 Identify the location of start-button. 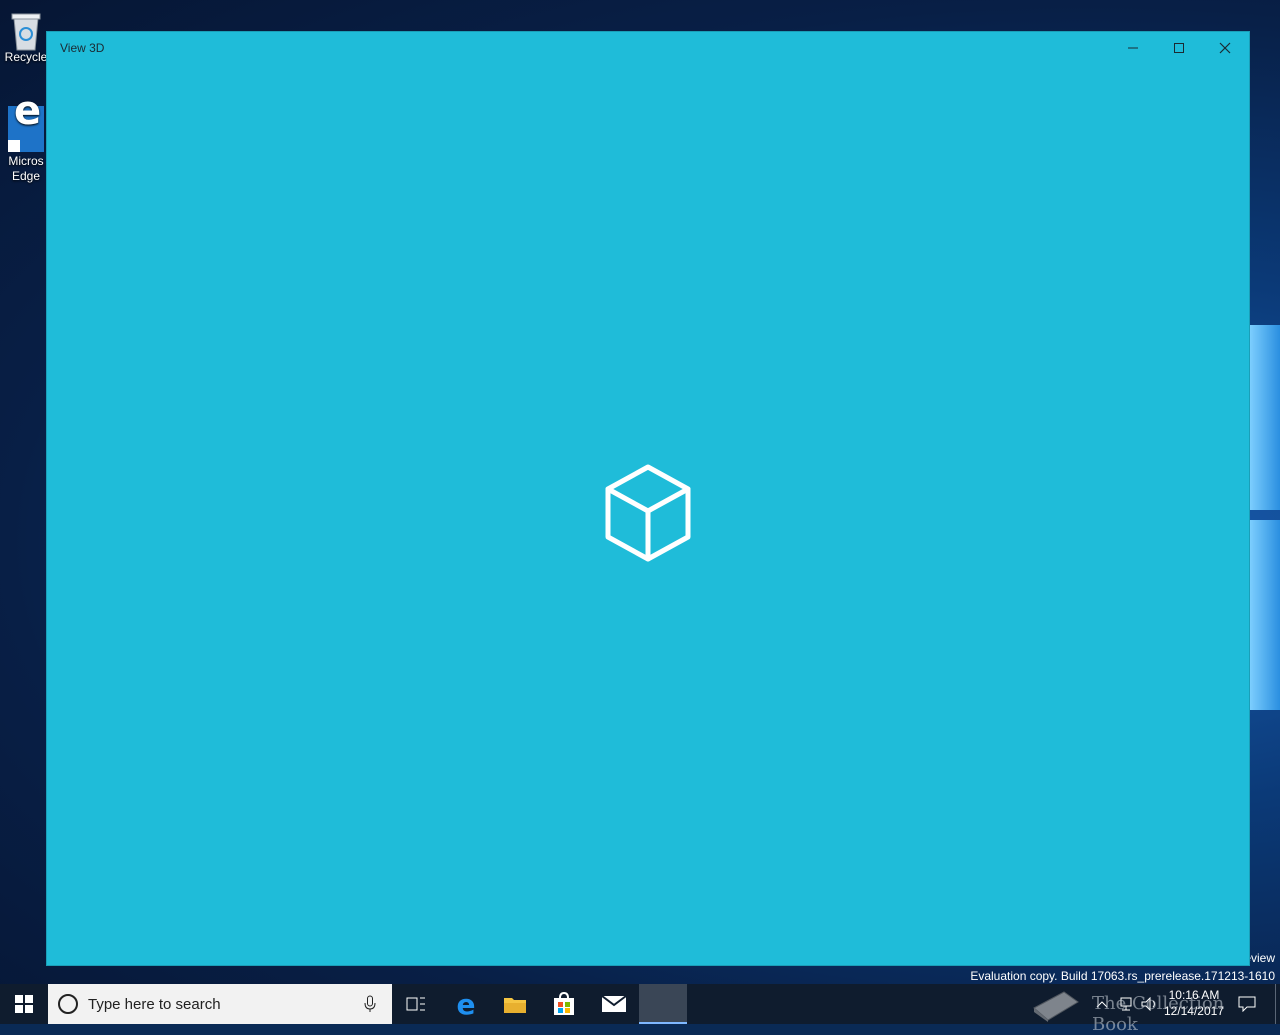
(24, 1004).